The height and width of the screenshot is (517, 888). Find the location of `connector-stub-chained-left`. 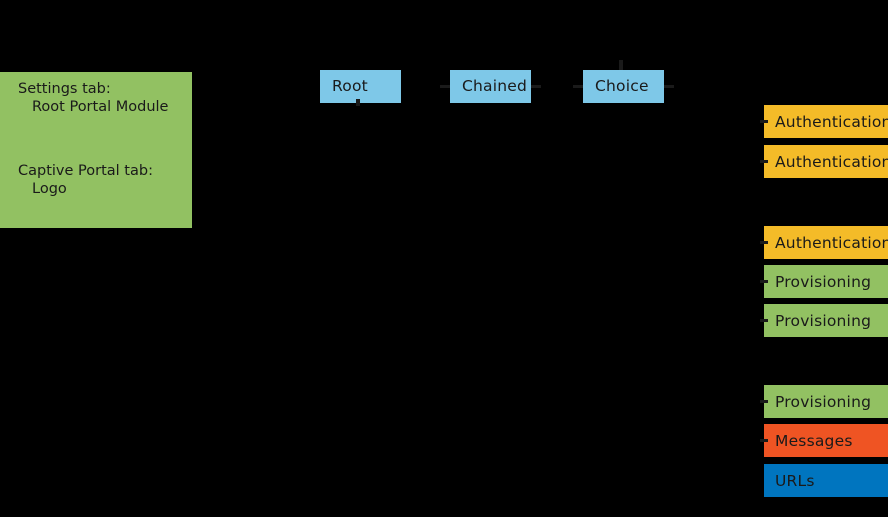

connector-stub-chained-left is located at coordinates (445, 86).